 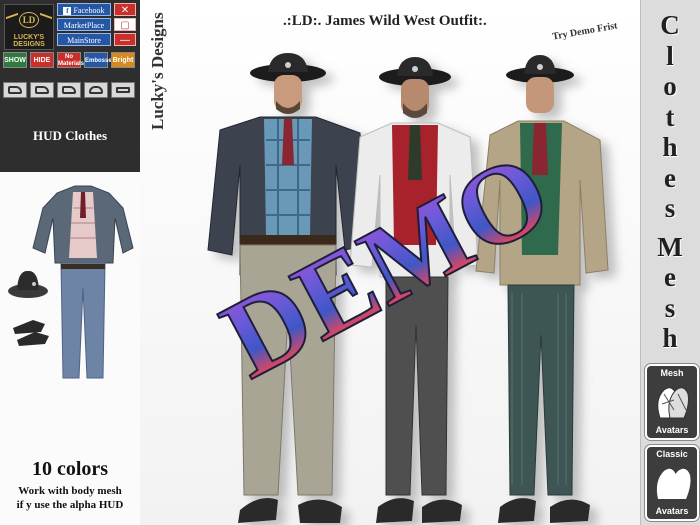 I want to click on mesh-avatars-badge: Mesh Avatars, so click(x=672, y=402).